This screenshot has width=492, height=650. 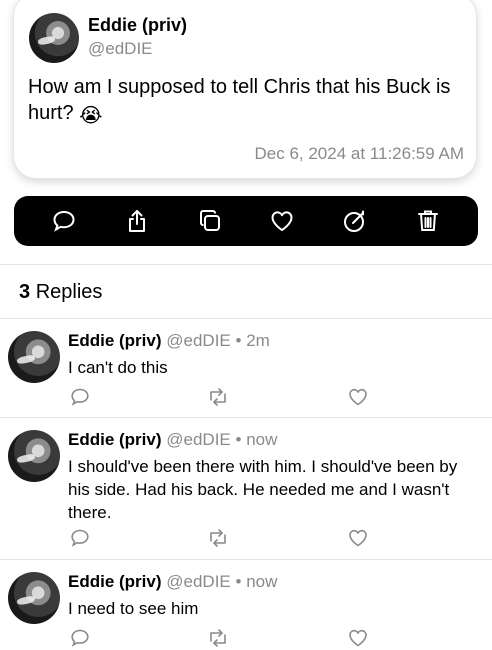 What do you see at coordinates (133, 608) in the screenshot?
I see `reply-text: I need to see him` at bounding box center [133, 608].